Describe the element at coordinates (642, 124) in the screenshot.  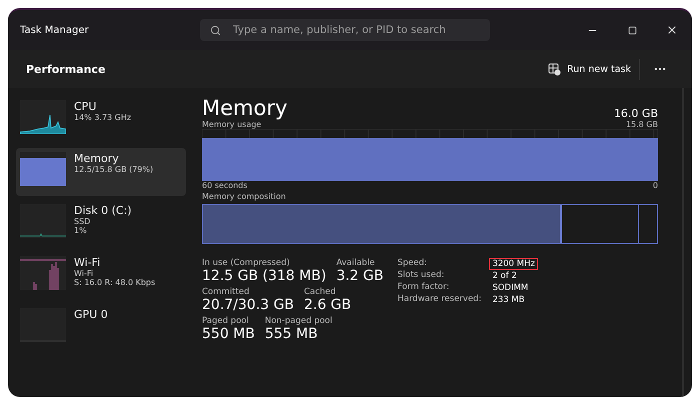
I see `chart-max: 15.8 GB` at that location.